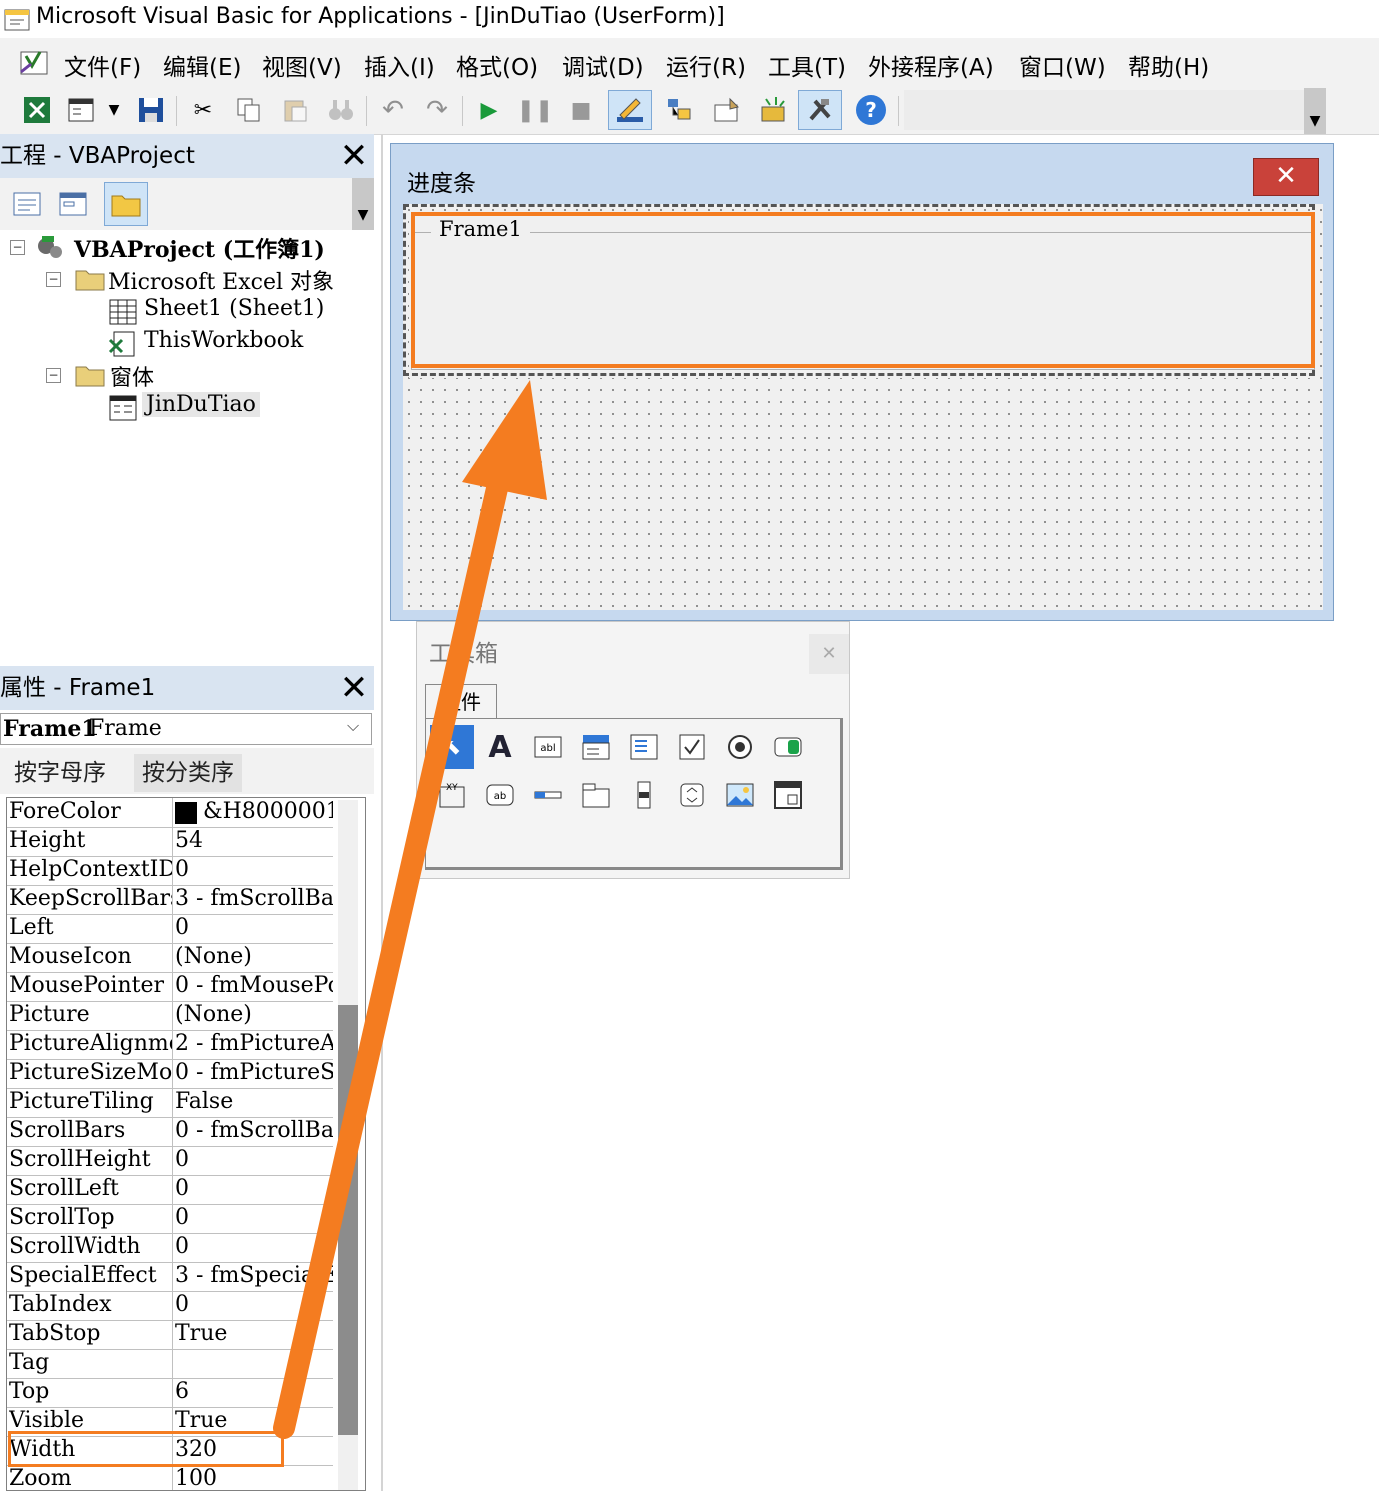 This screenshot has height=1491, width=1379. What do you see at coordinates (644, 795) in the screenshot?
I see `scrollbar-tool-icon` at bounding box center [644, 795].